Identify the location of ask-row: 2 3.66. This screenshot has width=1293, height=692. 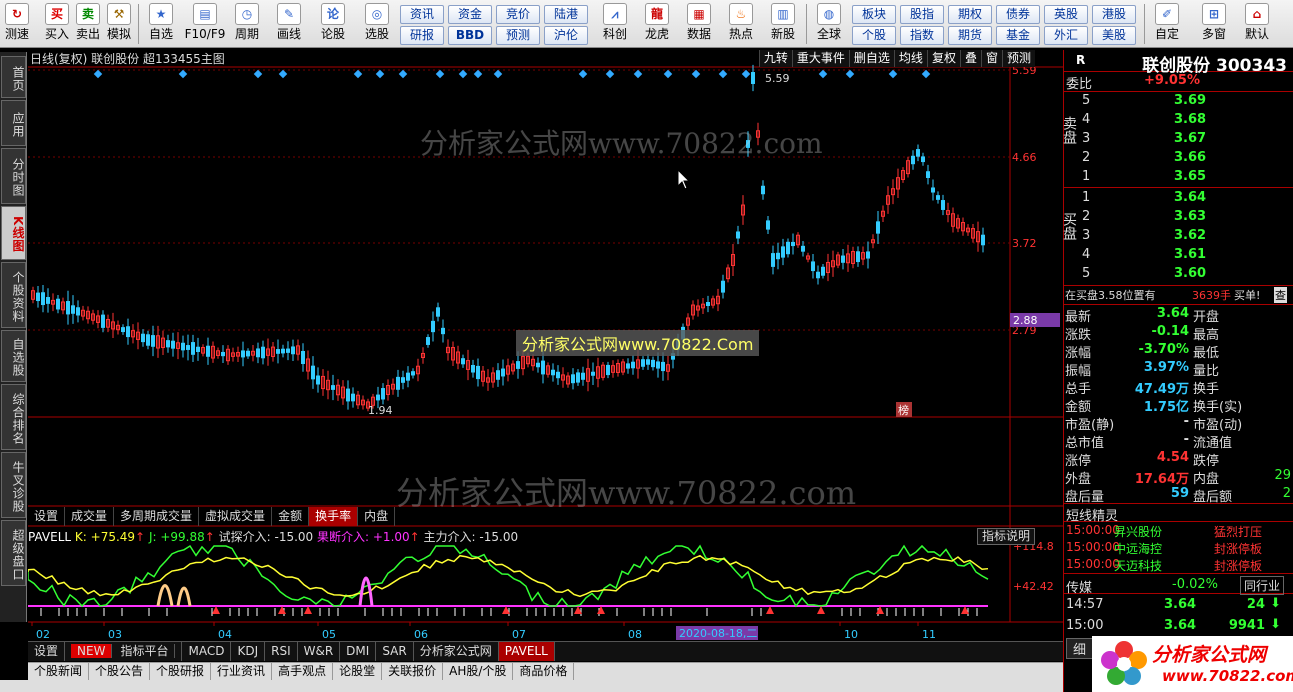
(1182, 158).